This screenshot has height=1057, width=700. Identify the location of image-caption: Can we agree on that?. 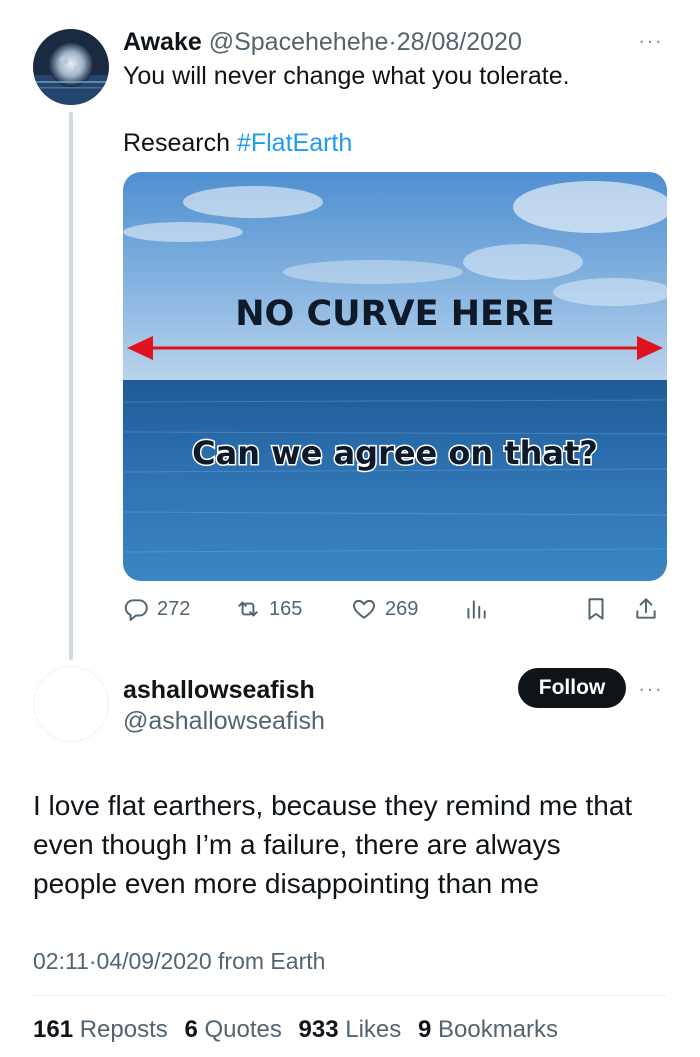
(395, 453).